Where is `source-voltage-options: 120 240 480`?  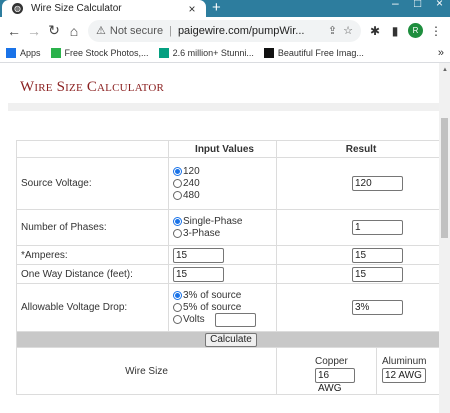 source-voltage-options: 120 240 480 is located at coordinates (222, 183).